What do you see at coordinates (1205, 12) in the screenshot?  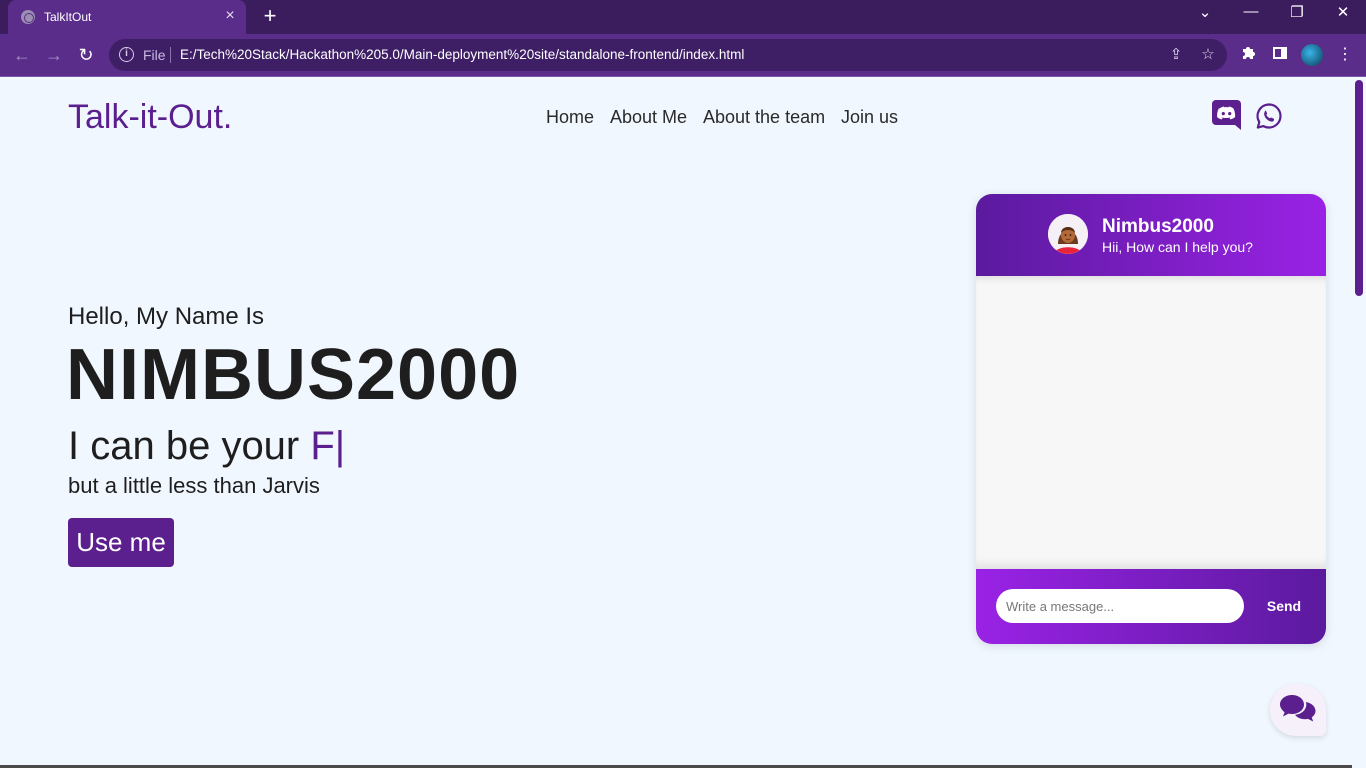 I see `tab-search-icon: ⌄` at bounding box center [1205, 12].